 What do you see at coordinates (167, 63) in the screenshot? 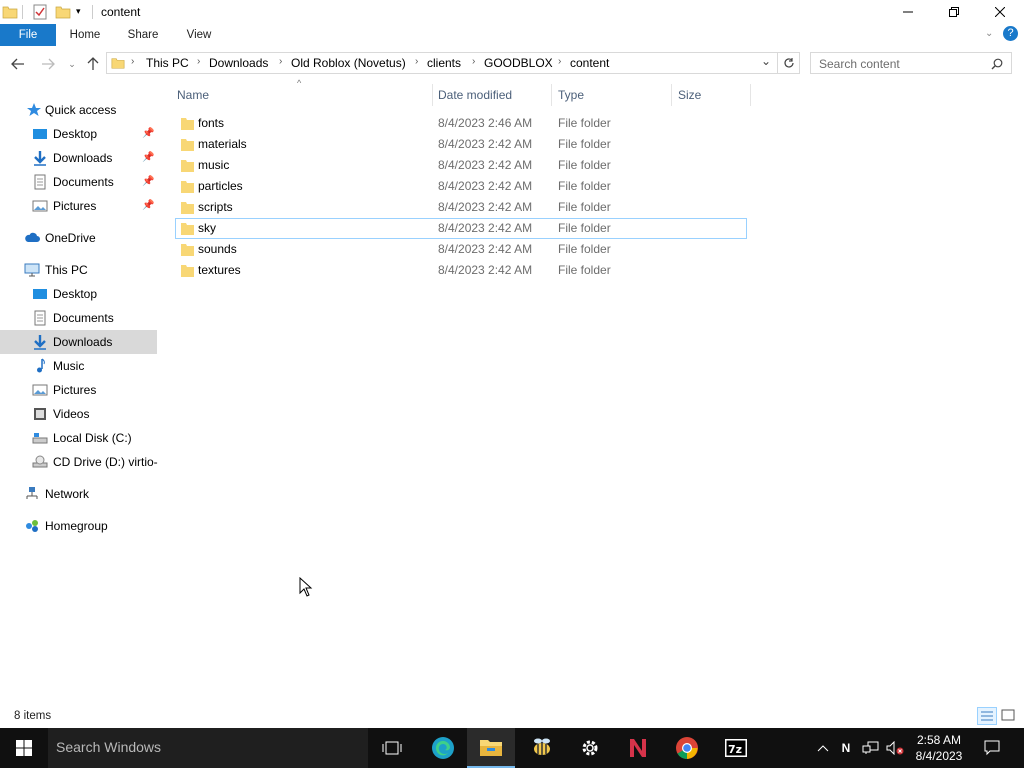
I see `breadcrumb-this-pc: This PC` at bounding box center [167, 63].